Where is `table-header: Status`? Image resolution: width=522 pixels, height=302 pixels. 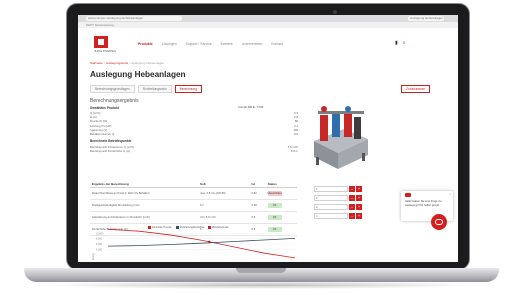
table-header: Status is located at coordinates (281, 184).